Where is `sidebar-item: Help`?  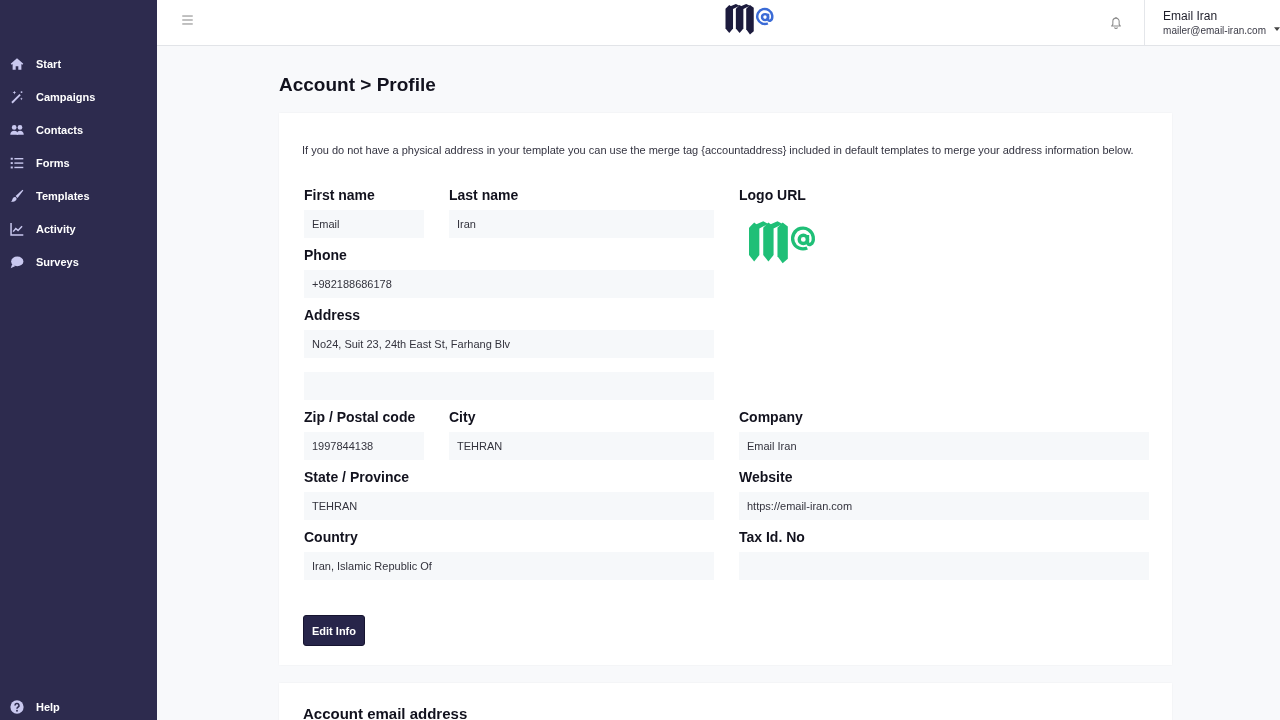
sidebar-item: Help is located at coordinates (78, 707).